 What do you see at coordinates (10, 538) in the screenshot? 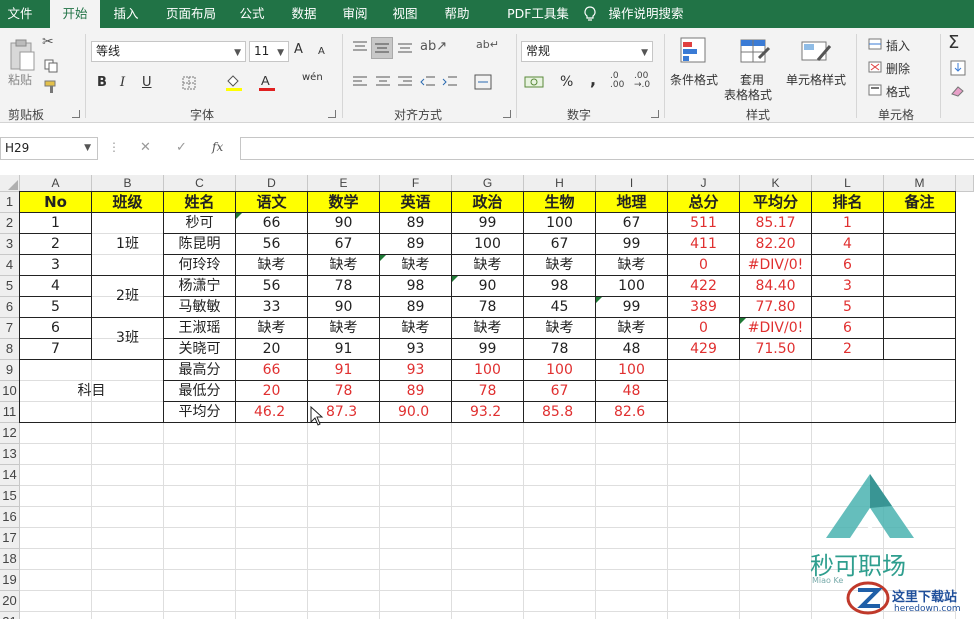
I see `row-header-17: 17` at bounding box center [10, 538].